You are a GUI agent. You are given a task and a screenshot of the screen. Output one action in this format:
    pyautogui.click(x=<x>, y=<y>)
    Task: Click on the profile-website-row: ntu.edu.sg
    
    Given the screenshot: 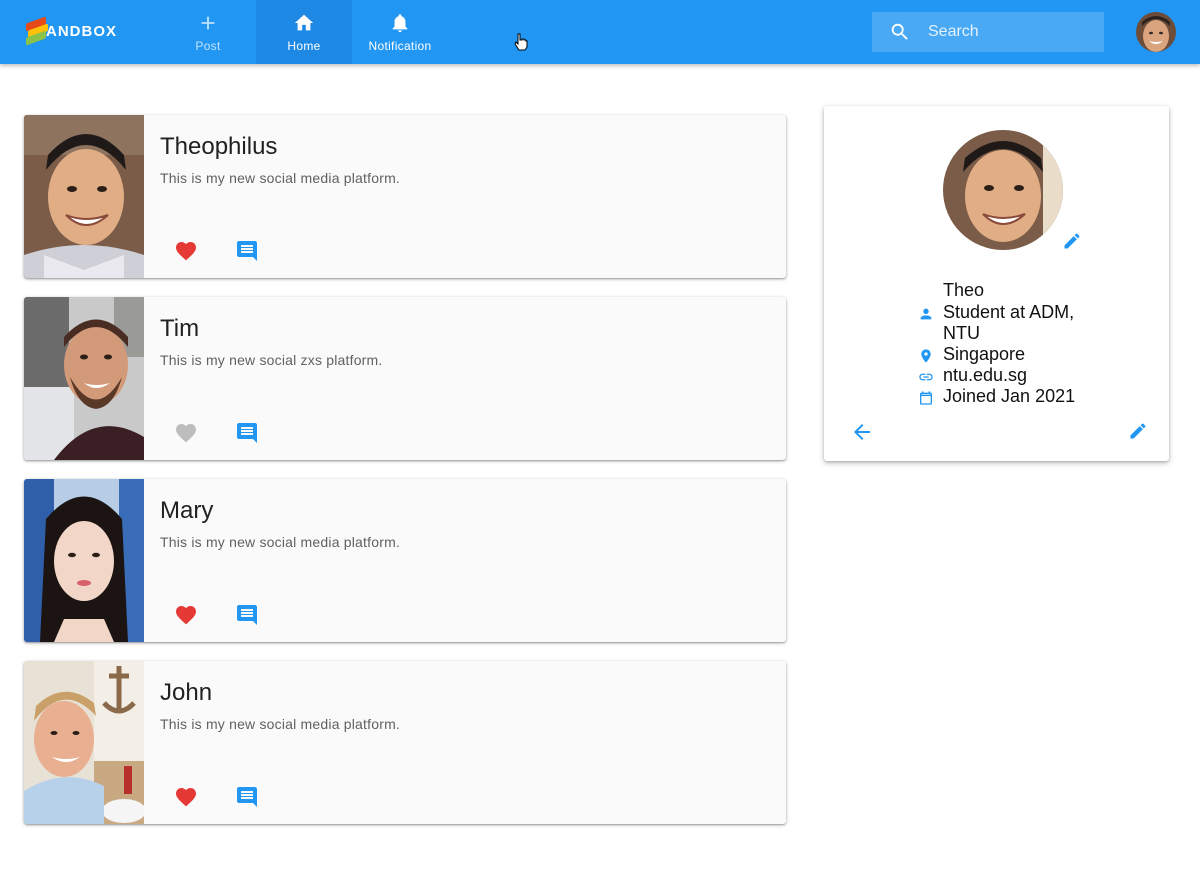 What is the action you would take?
    pyautogui.click(x=972, y=375)
    